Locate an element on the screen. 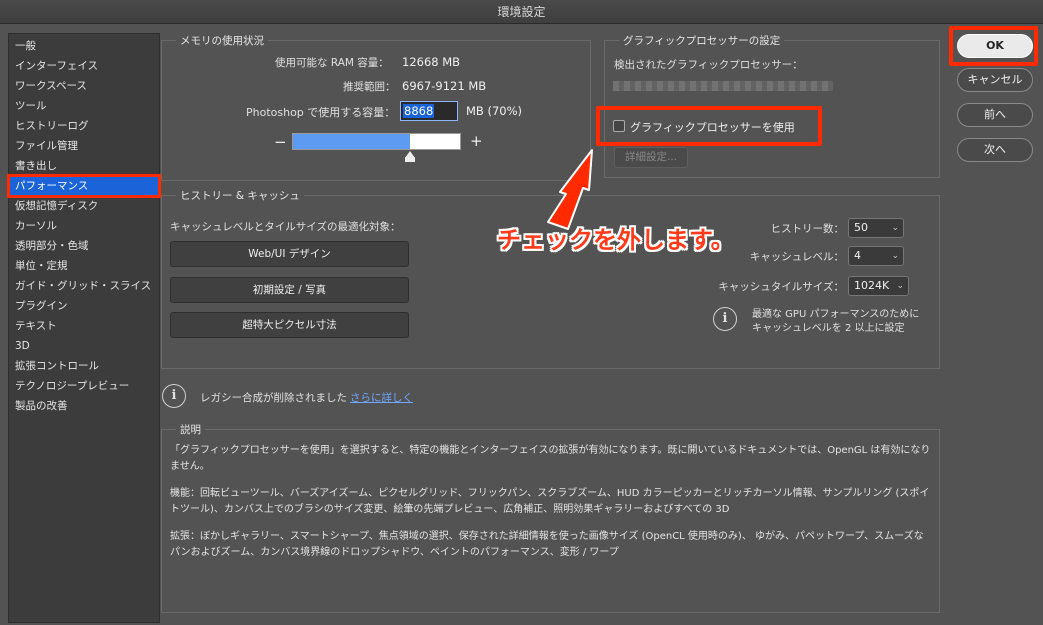  detected-gpu-label: 検出されたグラフィックプロセッサー： is located at coordinates (708, 65).